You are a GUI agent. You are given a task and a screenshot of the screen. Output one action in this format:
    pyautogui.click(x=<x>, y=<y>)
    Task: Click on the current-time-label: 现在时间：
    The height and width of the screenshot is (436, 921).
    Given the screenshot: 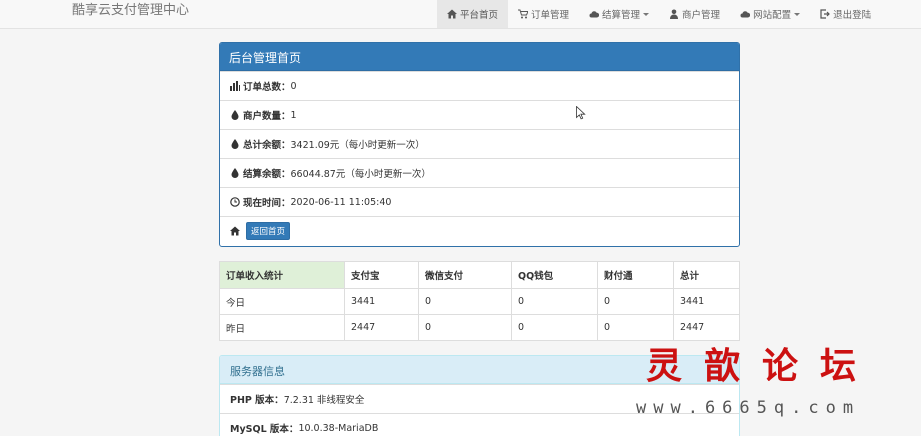 What is the action you would take?
    pyautogui.click(x=267, y=203)
    